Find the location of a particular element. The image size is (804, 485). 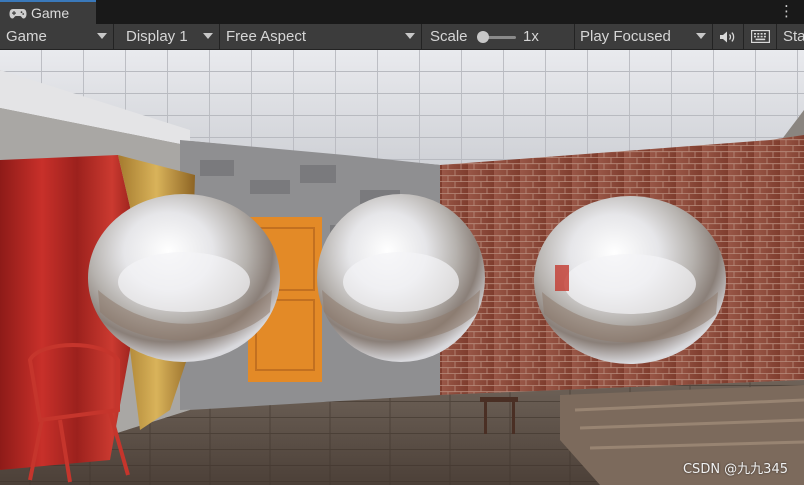

keyboard-icon is located at coordinates (760, 36).